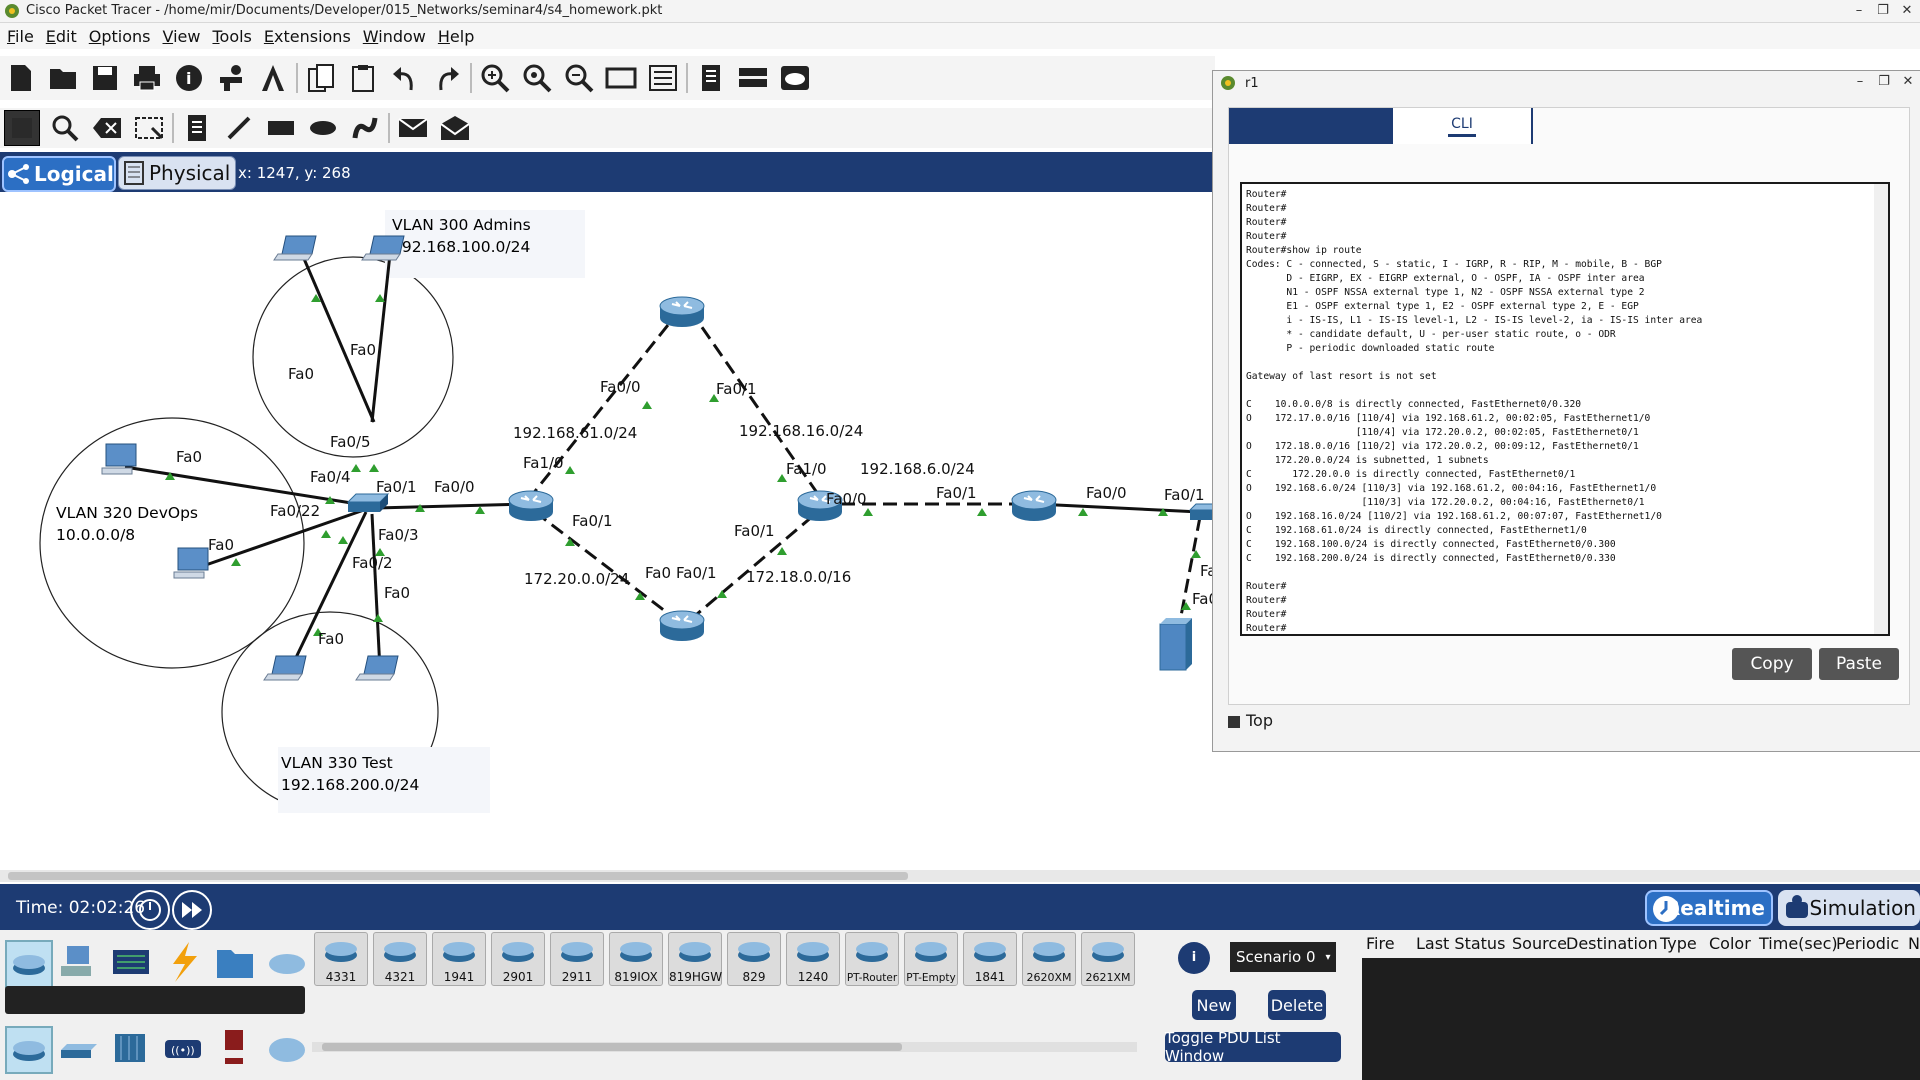 This screenshot has height=1080, width=1920. Describe the element at coordinates (1908, 82) in the screenshot. I see `r1-close-button: ✕` at that location.